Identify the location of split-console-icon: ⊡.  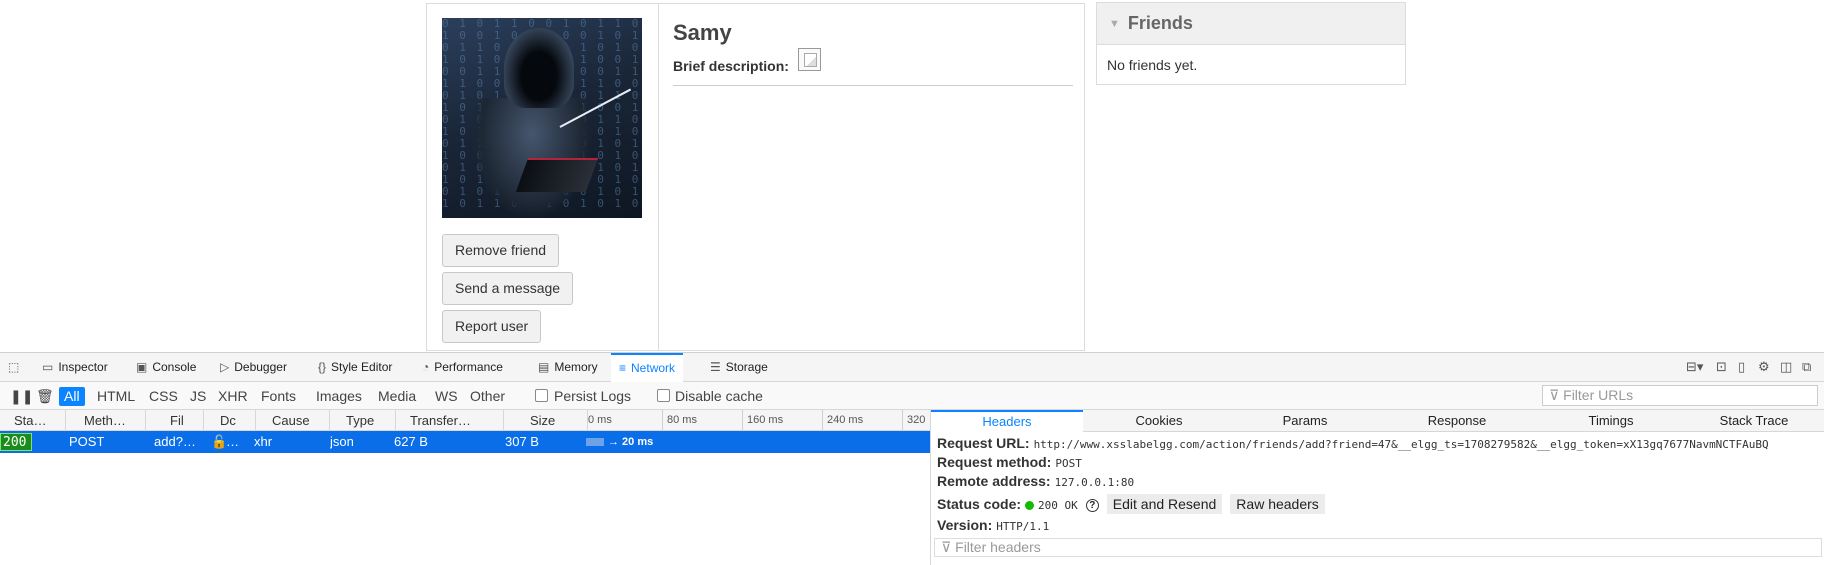
(1721, 367).